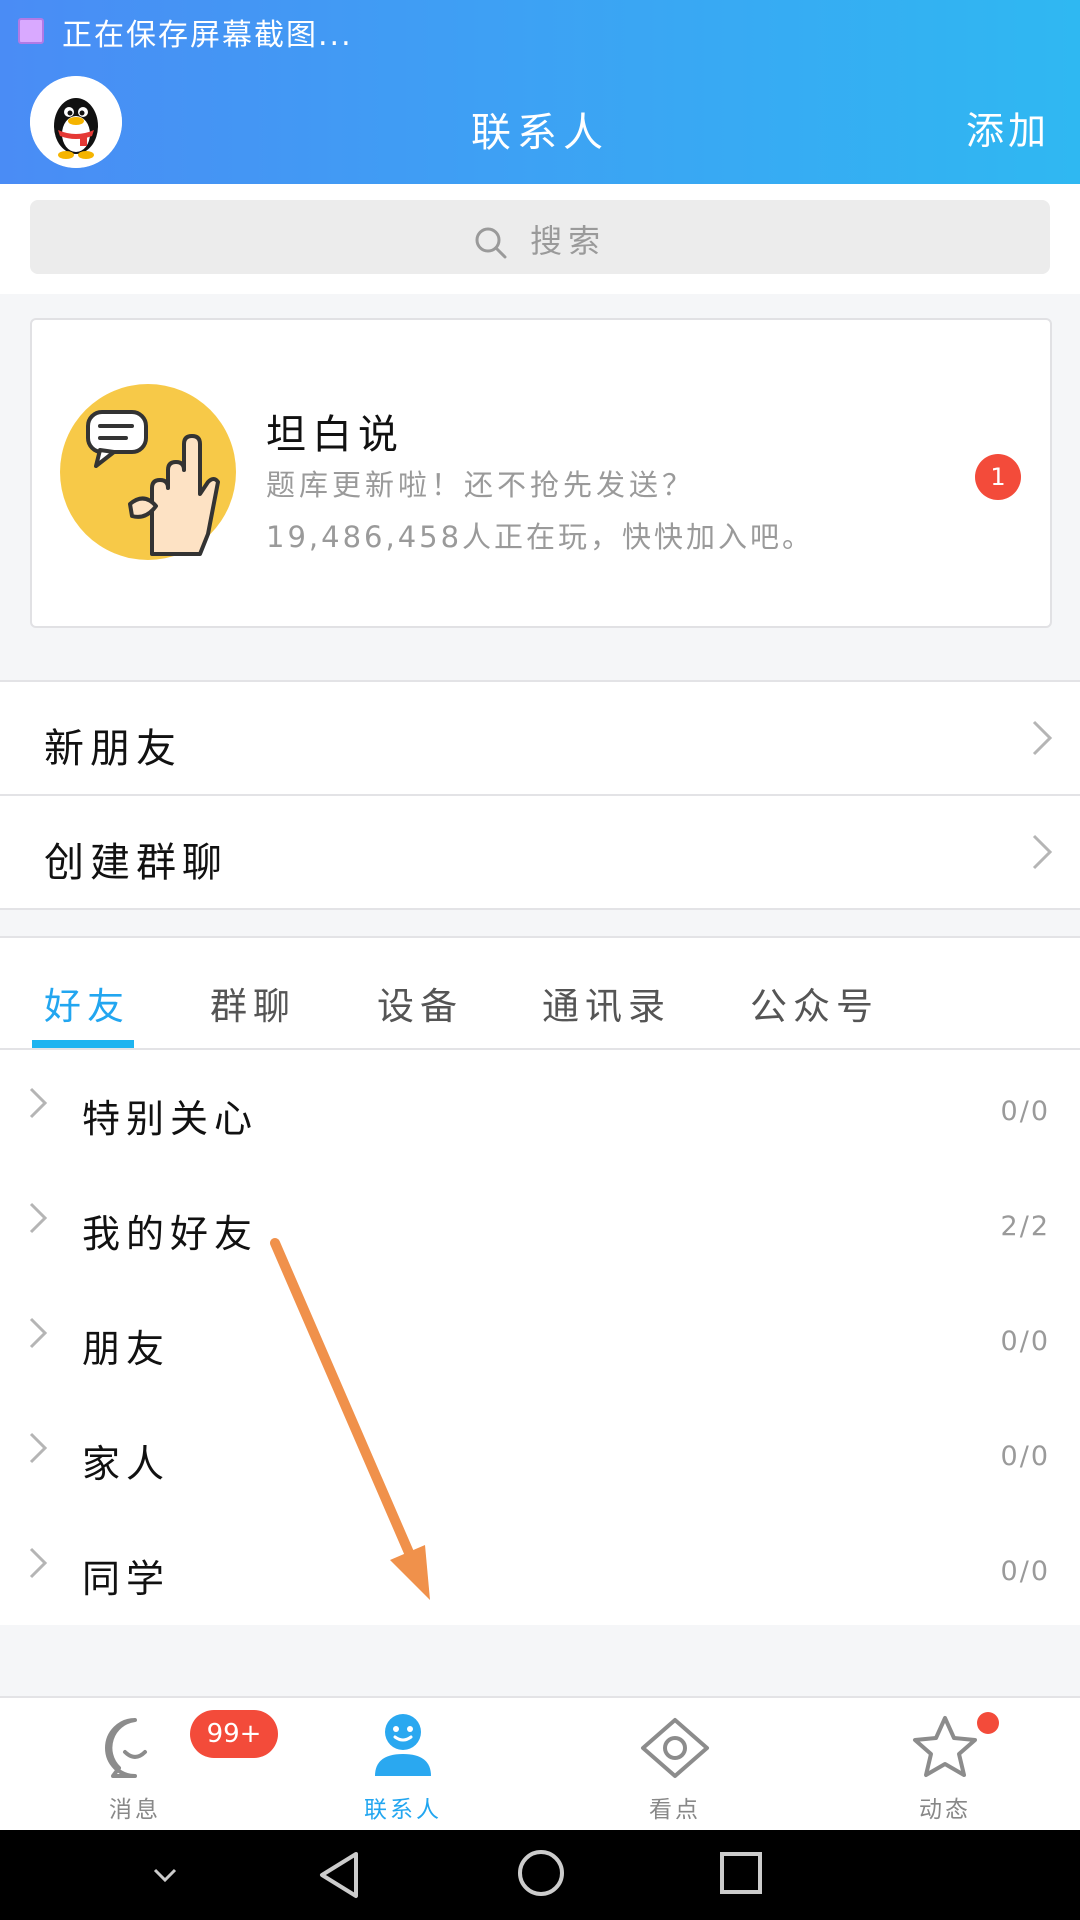  What do you see at coordinates (234, 1734) in the screenshot?
I see `unread-badge: 99+` at bounding box center [234, 1734].